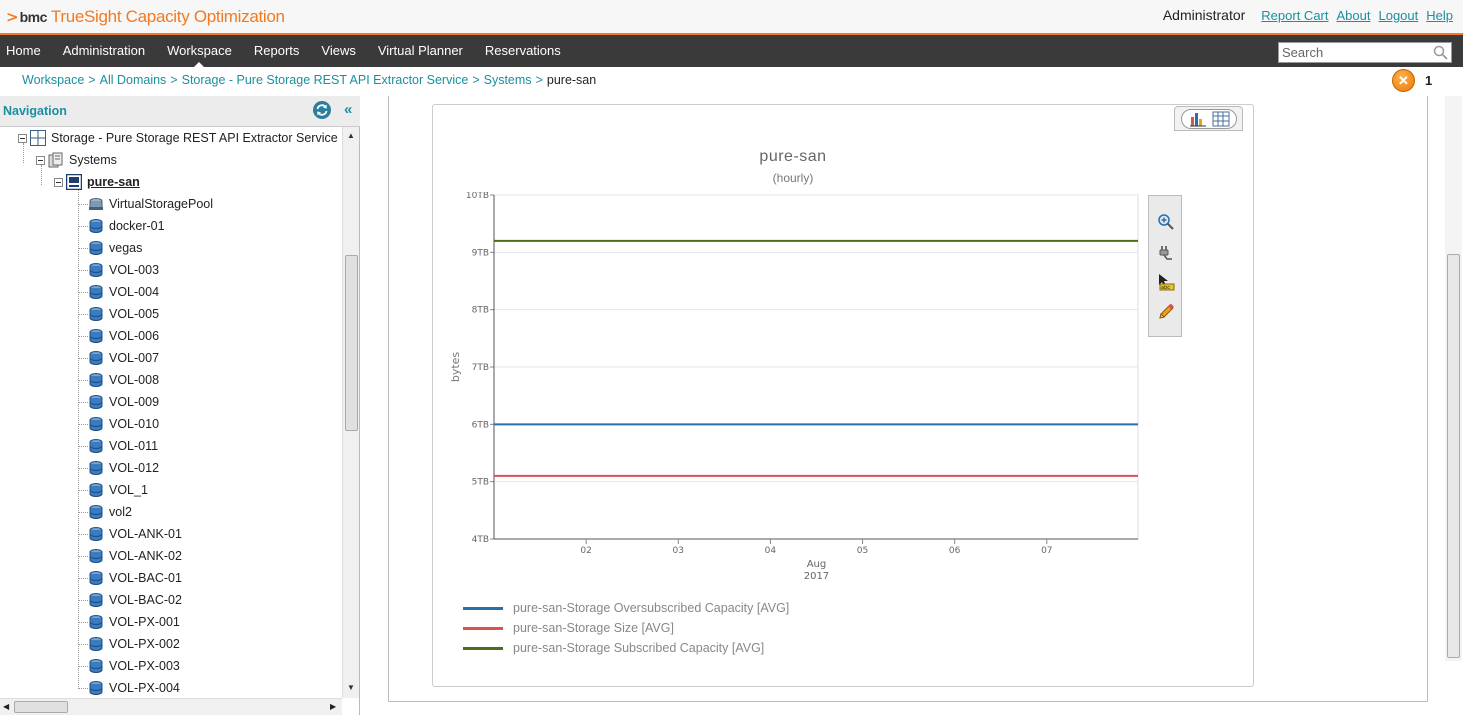 The image size is (1463, 715). I want to click on view-toggle-tab, so click(1208, 118).